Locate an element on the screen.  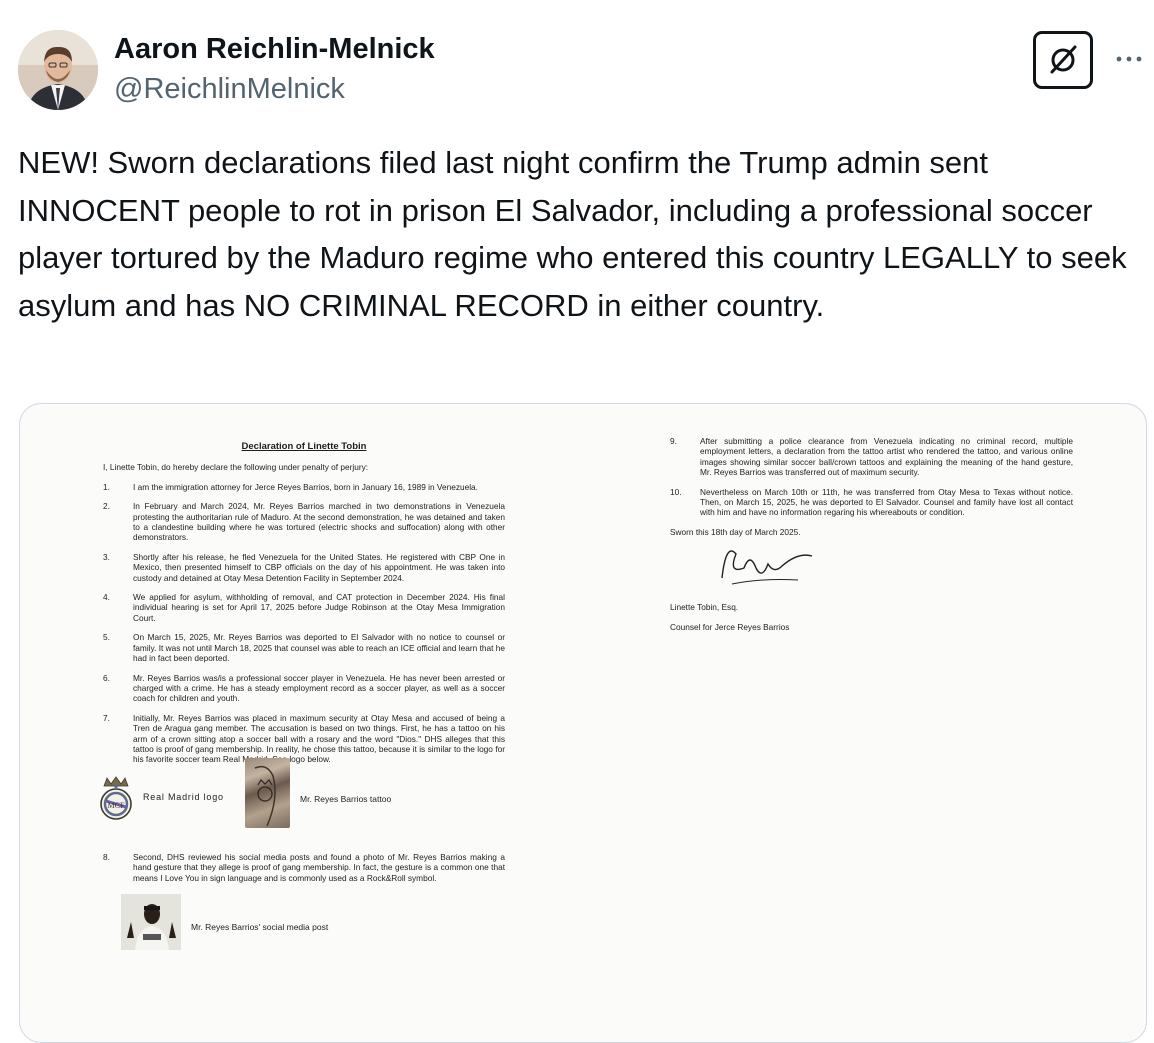
author-avatar is located at coordinates (58, 70).